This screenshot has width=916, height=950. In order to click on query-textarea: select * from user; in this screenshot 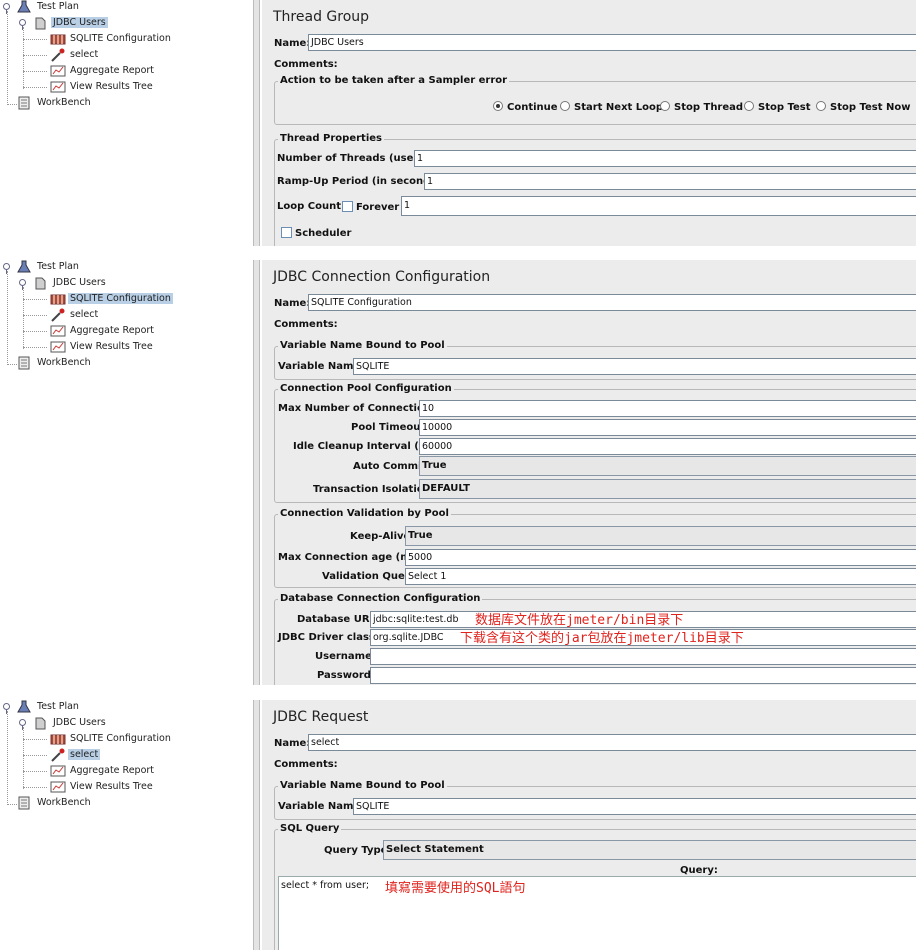, I will do `click(597, 913)`.